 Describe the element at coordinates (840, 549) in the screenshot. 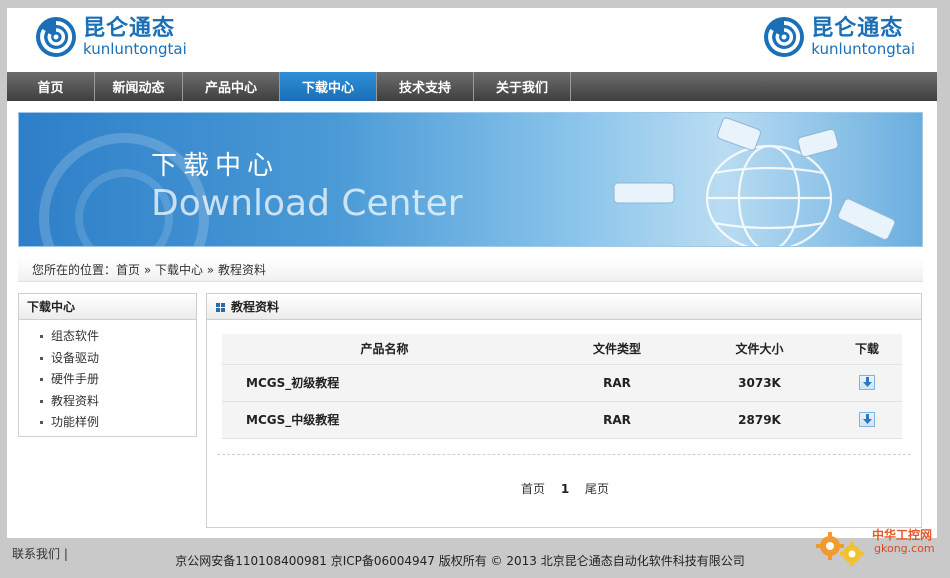

I see `gear-icon` at that location.